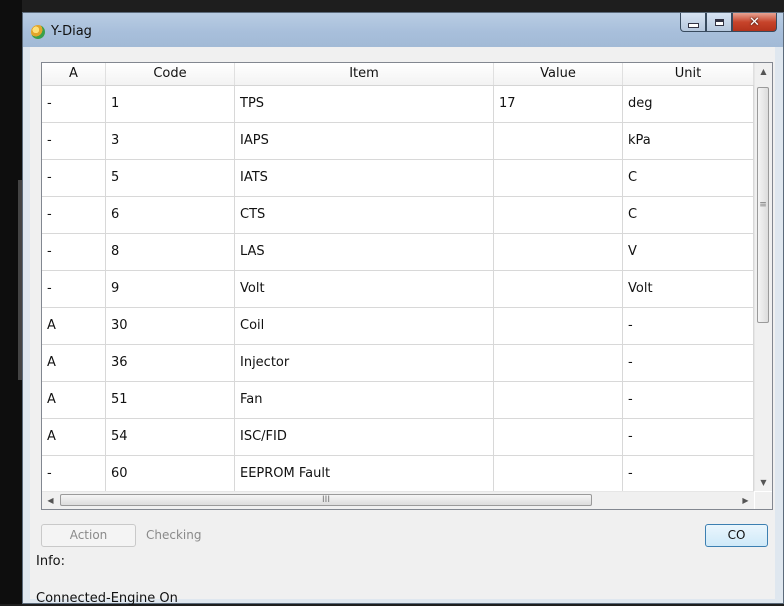 The height and width of the screenshot is (606, 784). What do you see at coordinates (693, 25) in the screenshot?
I see `minimize-icon` at bounding box center [693, 25].